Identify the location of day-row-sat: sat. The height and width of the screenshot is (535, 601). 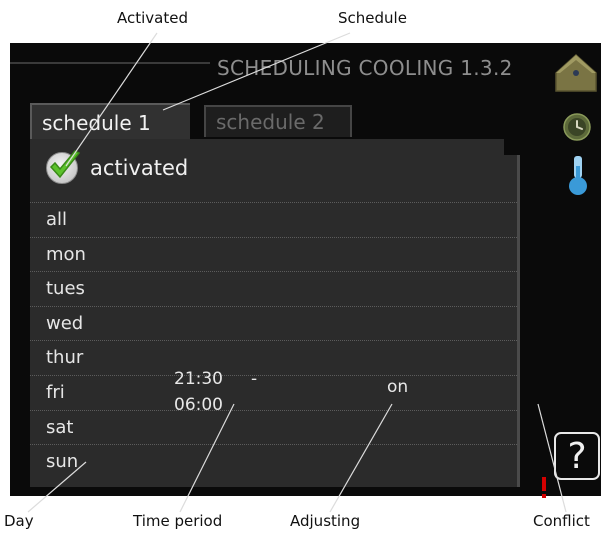
(273, 427).